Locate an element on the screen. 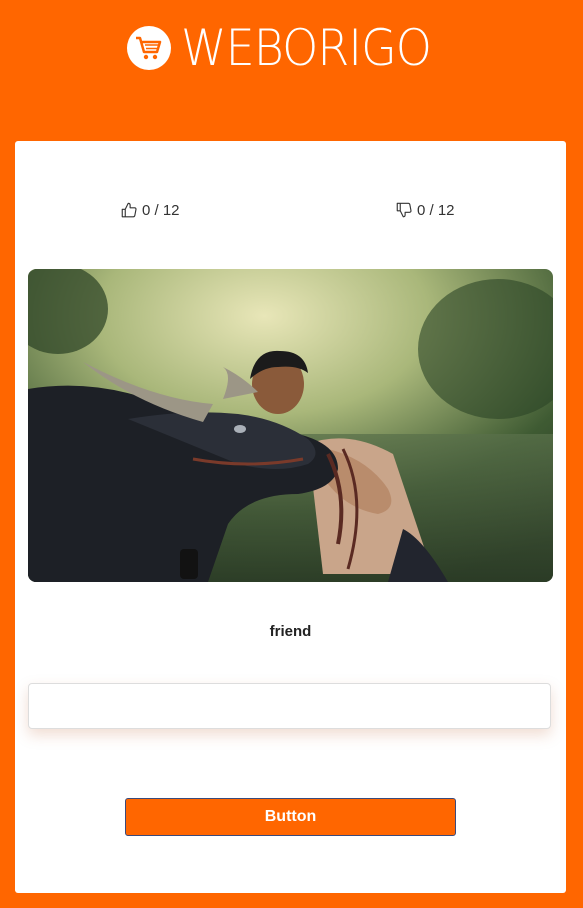  like-counter: 0 / 12 is located at coordinates (150, 210).